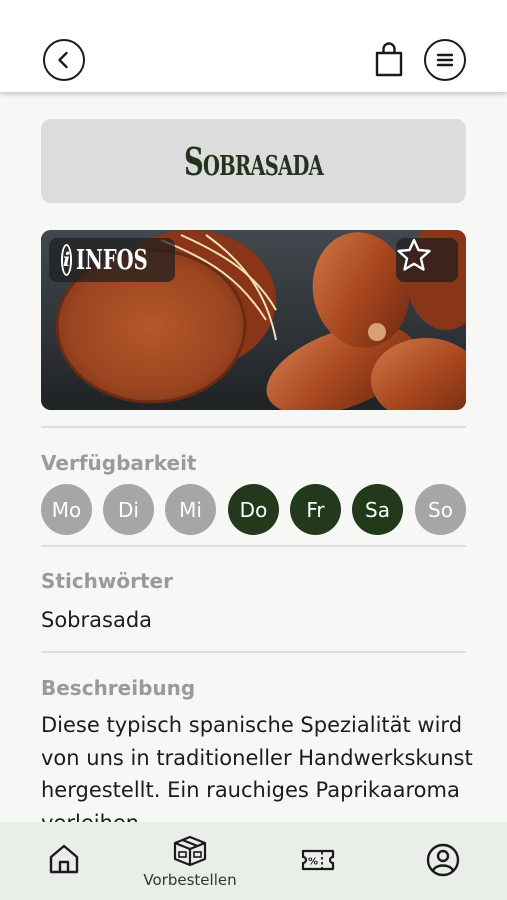 This screenshot has height=900, width=507. Describe the element at coordinates (190, 880) in the screenshot. I see `nav-vorbestellen-label: Vorbestellen` at that location.